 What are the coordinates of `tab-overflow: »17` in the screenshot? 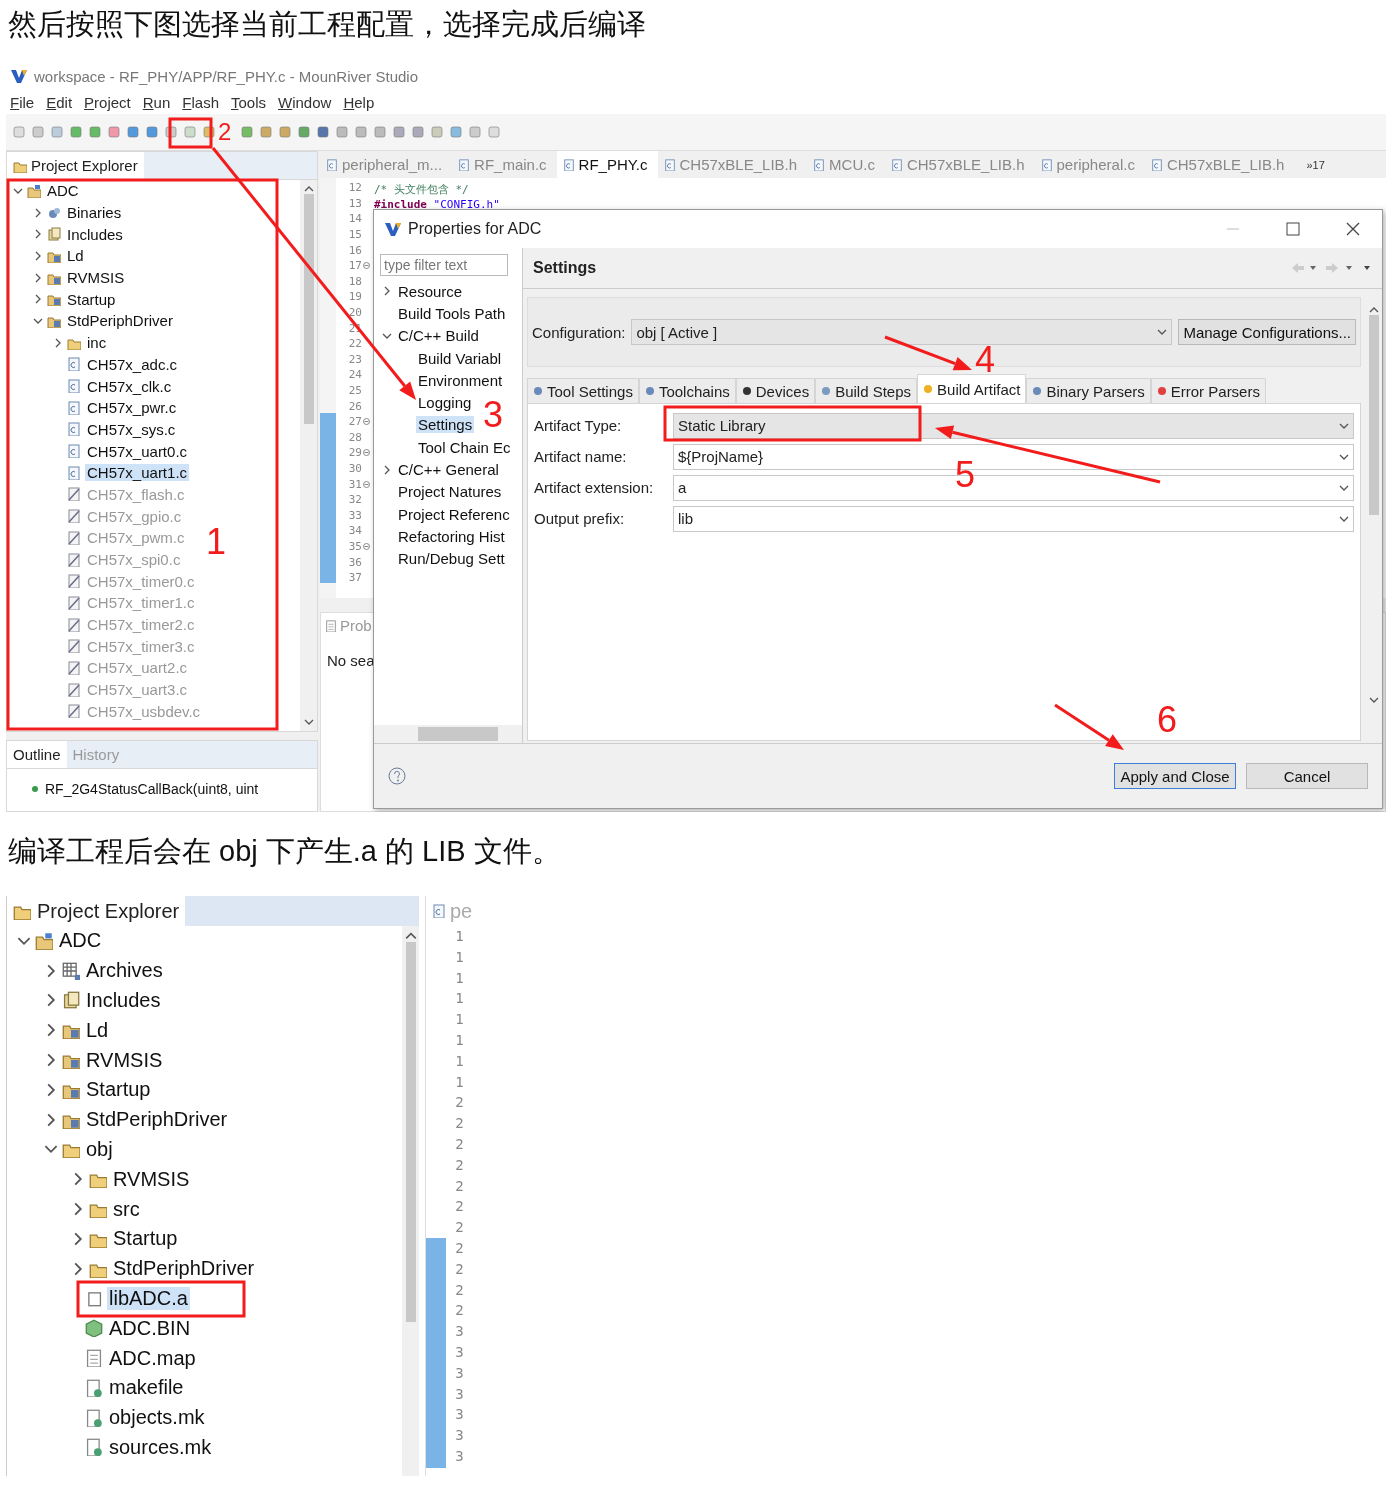 It's located at (1315, 164).